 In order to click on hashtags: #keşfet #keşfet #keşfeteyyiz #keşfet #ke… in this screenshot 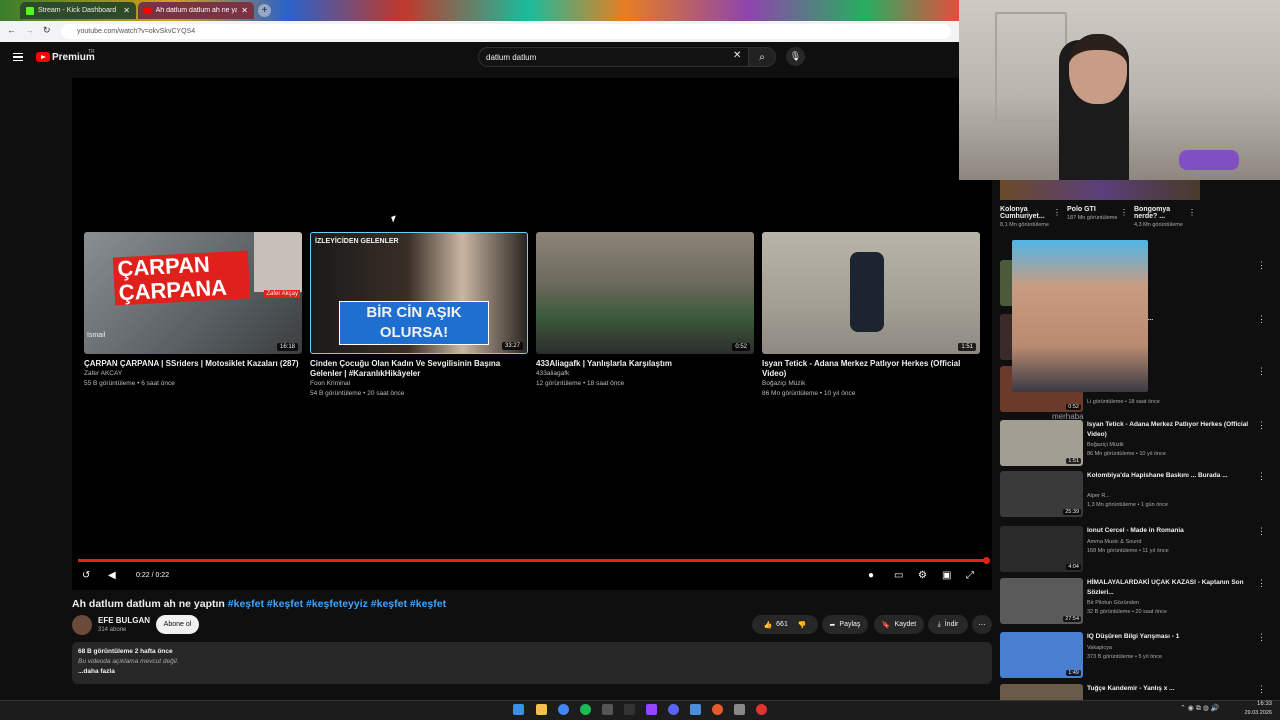, I will do `click(337, 604)`.